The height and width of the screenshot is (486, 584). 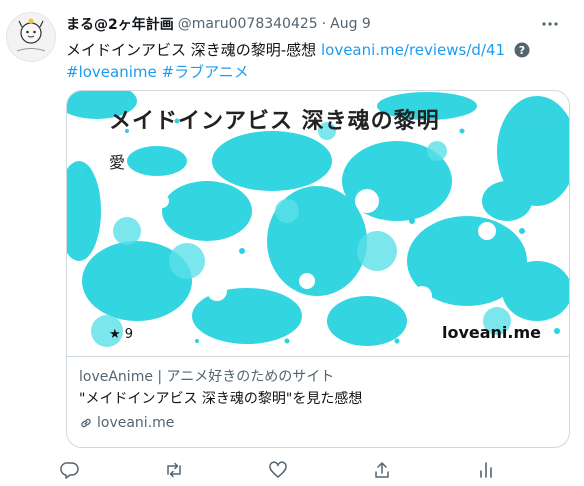 What do you see at coordinates (117, 162) in the screenshot?
I see `card-image-subtitle: 愛` at bounding box center [117, 162].